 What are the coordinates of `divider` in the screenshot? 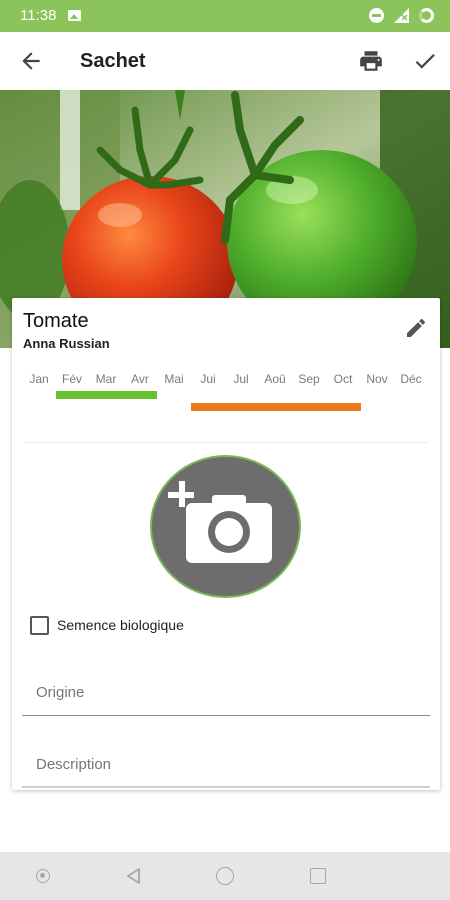 It's located at (226, 442).